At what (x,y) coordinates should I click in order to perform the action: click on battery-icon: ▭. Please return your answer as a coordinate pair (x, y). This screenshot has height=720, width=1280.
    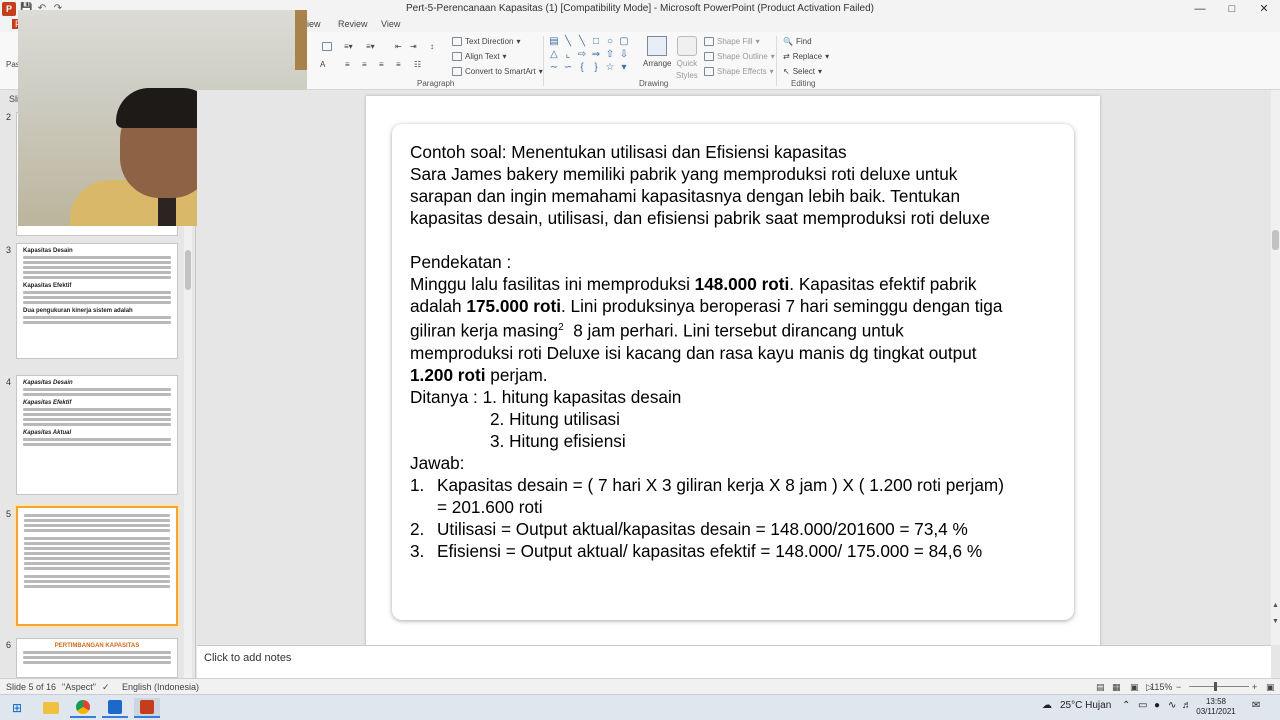
    Looking at the image, I should click on (1142, 705).